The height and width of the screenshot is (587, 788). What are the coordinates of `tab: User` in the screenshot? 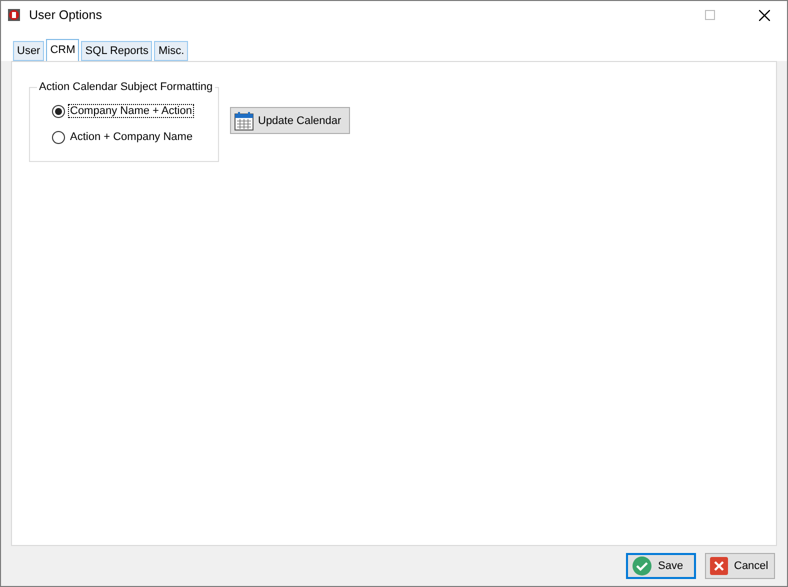 It's located at (28, 51).